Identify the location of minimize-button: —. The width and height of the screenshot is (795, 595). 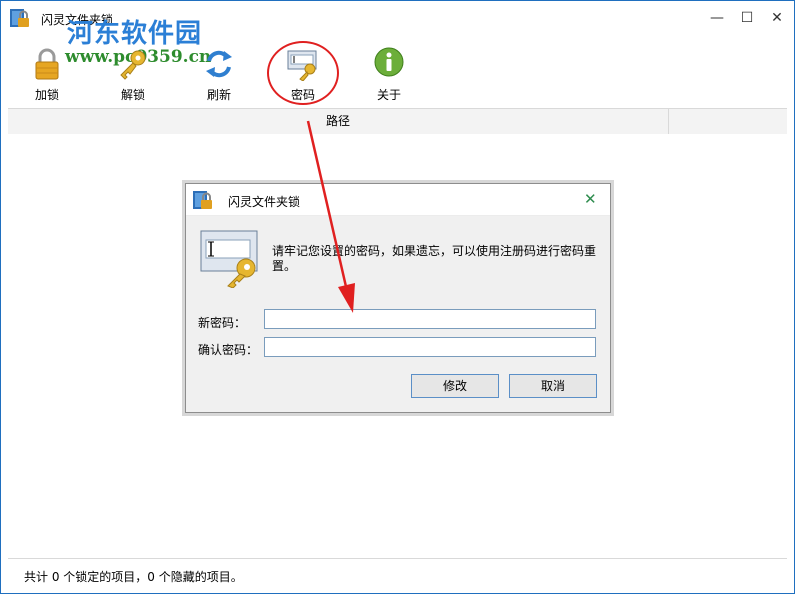
(717, 18).